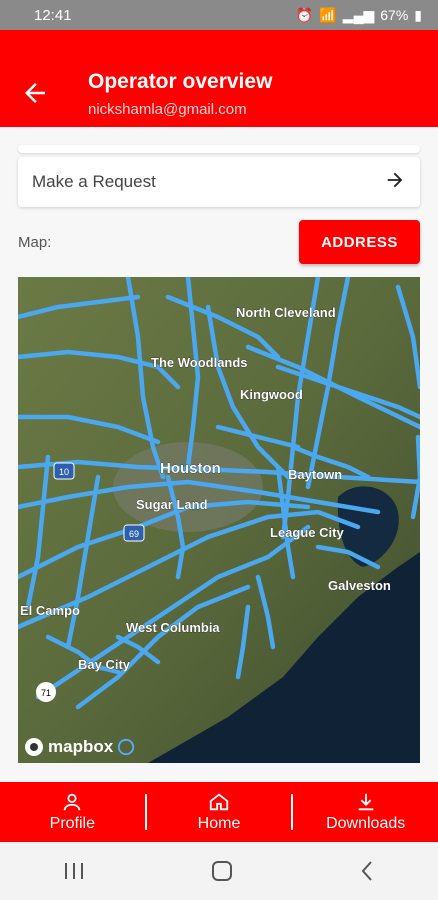  Describe the element at coordinates (50, 610) in the screenshot. I see `map-label-el-campo: El Campo` at that location.